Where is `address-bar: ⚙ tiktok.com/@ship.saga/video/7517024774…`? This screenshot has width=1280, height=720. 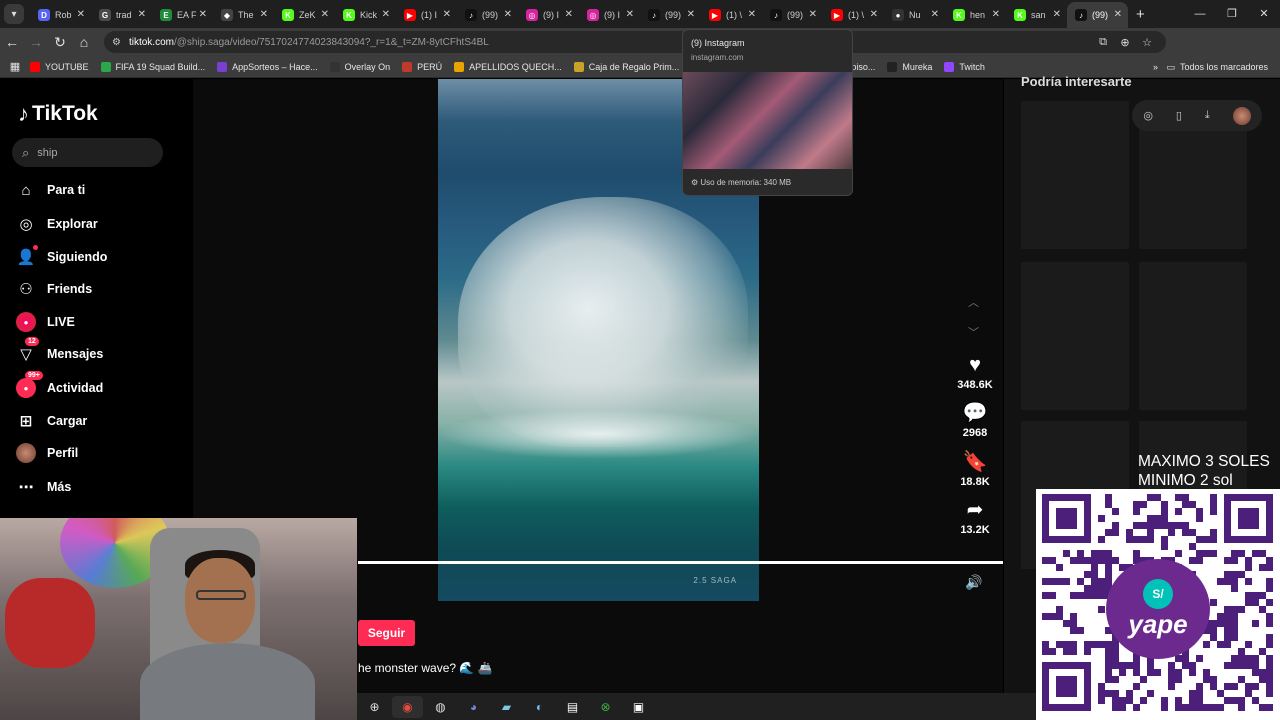
address-bar: ⚙ tiktok.com/@ship.saga/video/7517024774… is located at coordinates (635, 42).